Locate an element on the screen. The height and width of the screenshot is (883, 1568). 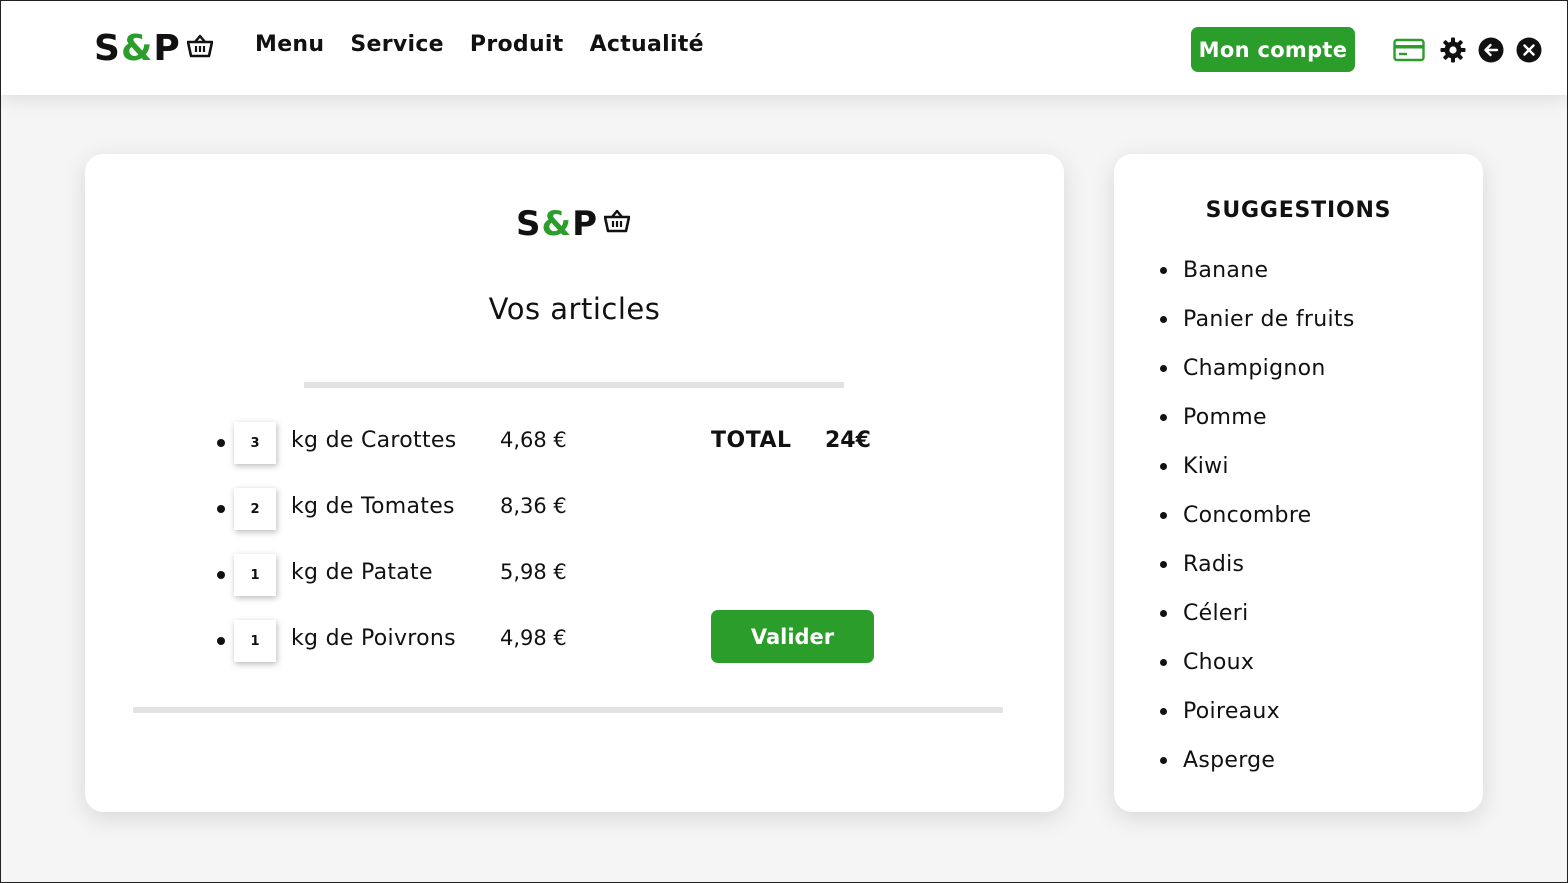
suggestion-item: Pomme is located at coordinates (1257, 417).